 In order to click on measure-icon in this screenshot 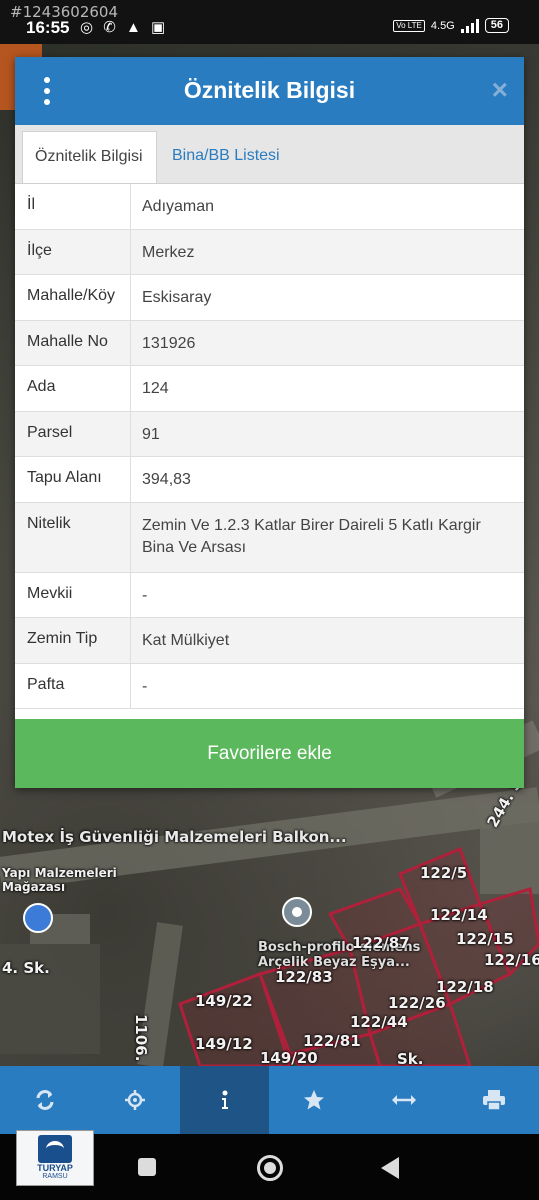, I will do `click(404, 1100)`.